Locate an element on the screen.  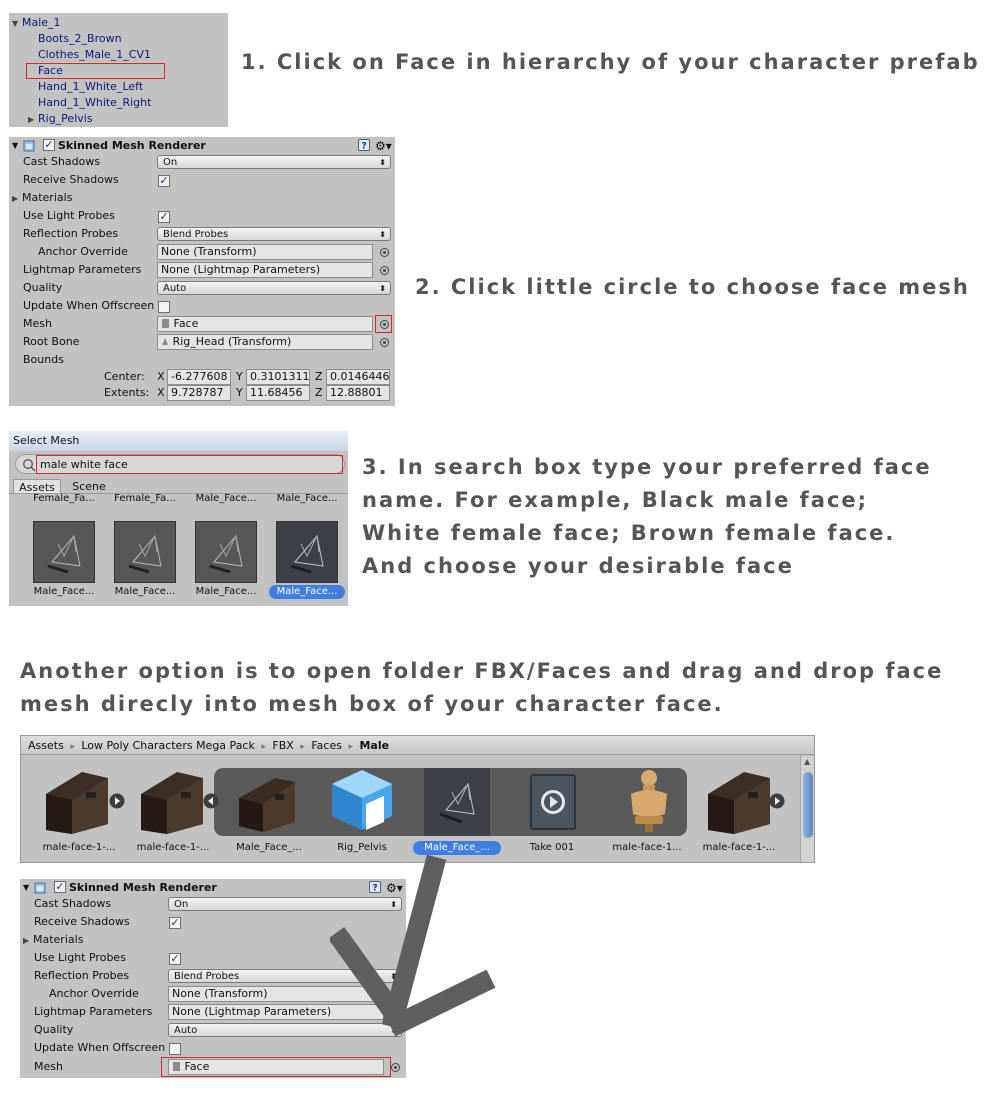
asset-label: Rig_Pelvis is located at coordinates (362, 847).